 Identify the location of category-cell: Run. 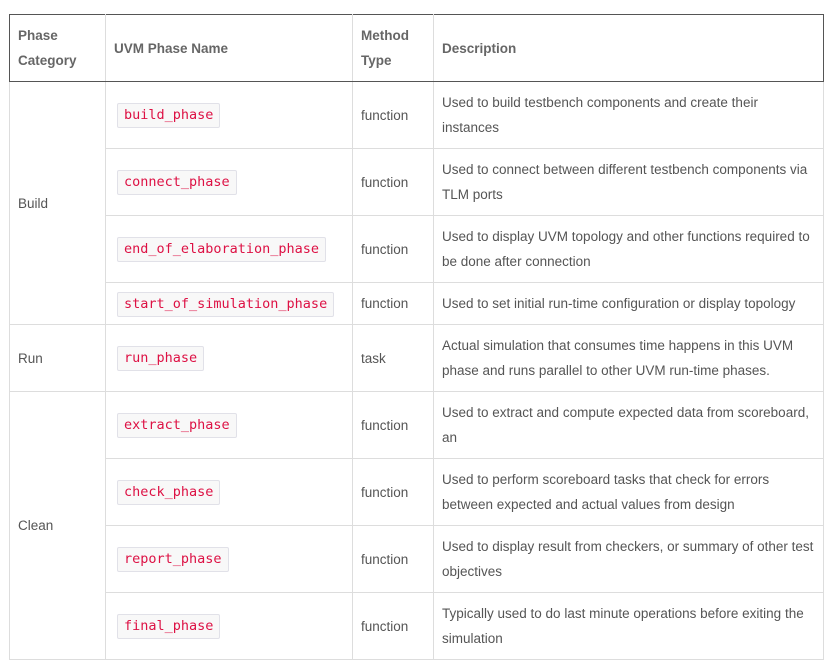
(57, 358).